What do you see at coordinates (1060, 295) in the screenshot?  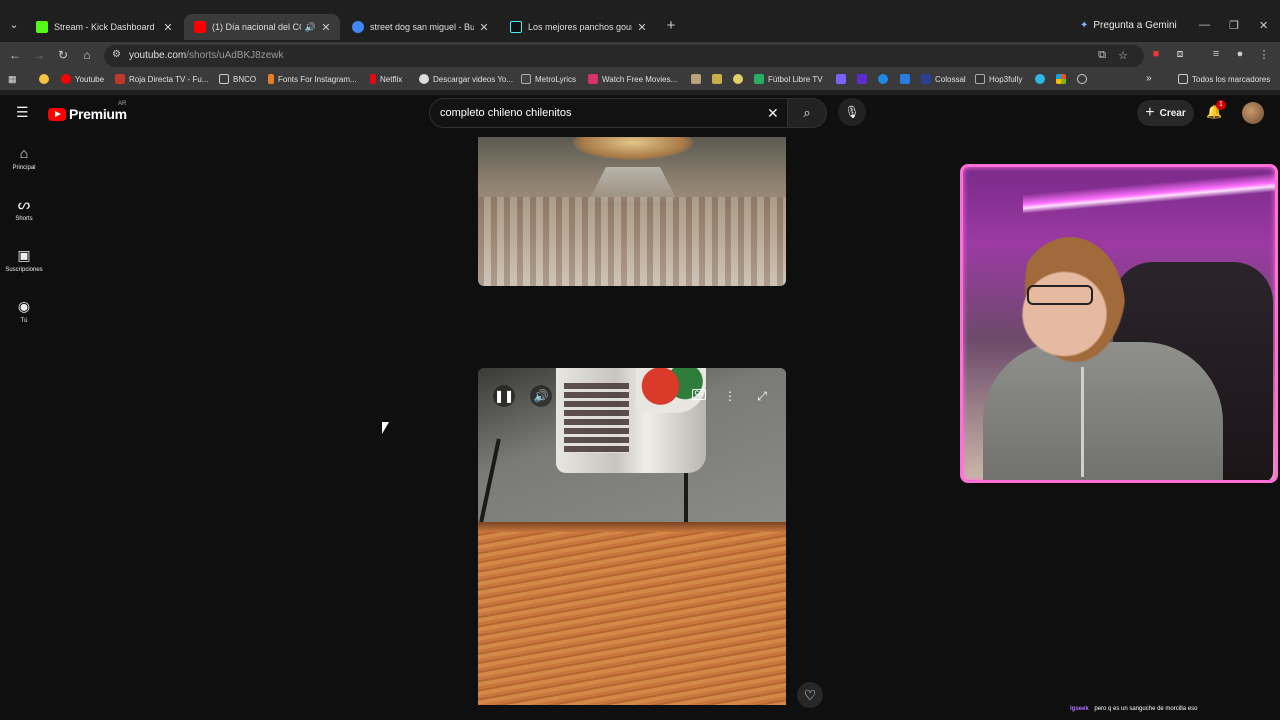 I see `glasses` at bounding box center [1060, 295].